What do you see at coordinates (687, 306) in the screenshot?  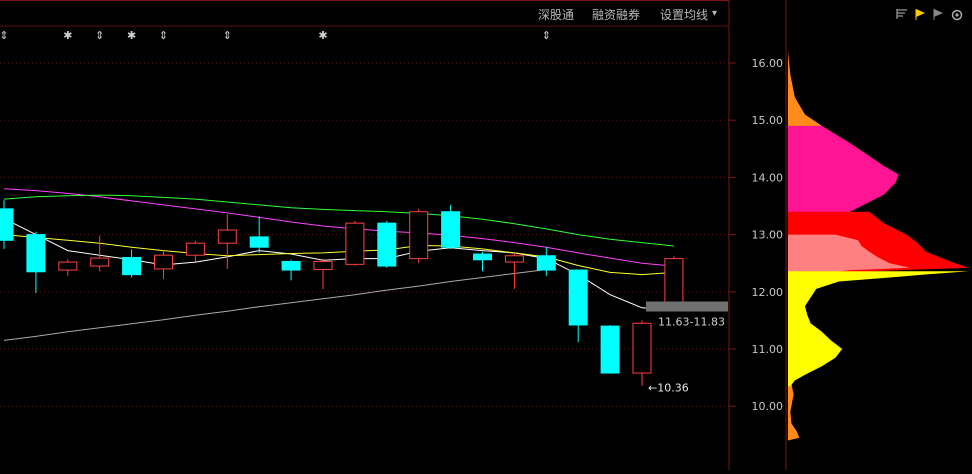 I see `price-band-bar` at bounding box center [687, 306].